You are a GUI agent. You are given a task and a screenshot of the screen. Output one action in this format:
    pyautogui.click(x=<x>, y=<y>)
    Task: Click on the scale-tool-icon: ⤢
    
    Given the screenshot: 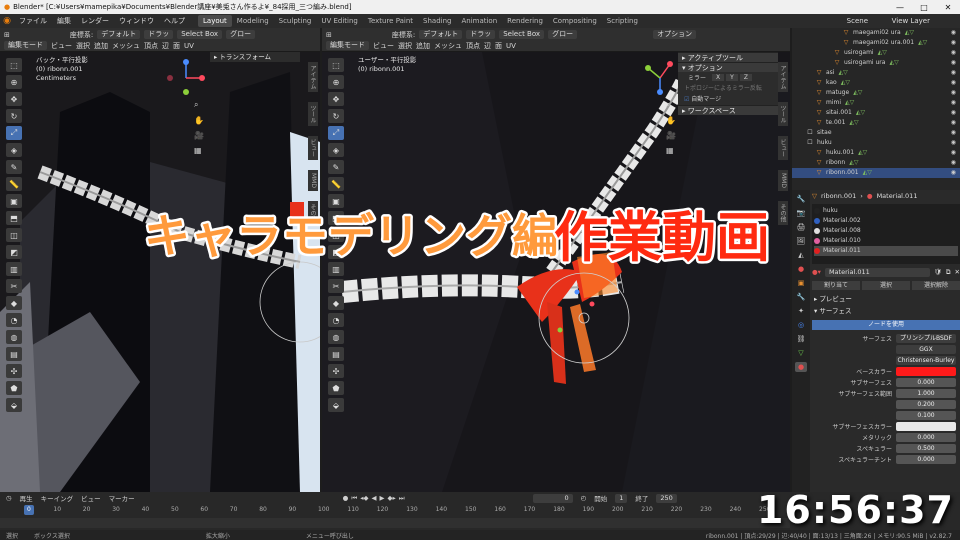 What is the action you would take?
    pyautogui.click(x=14, y=133)
    